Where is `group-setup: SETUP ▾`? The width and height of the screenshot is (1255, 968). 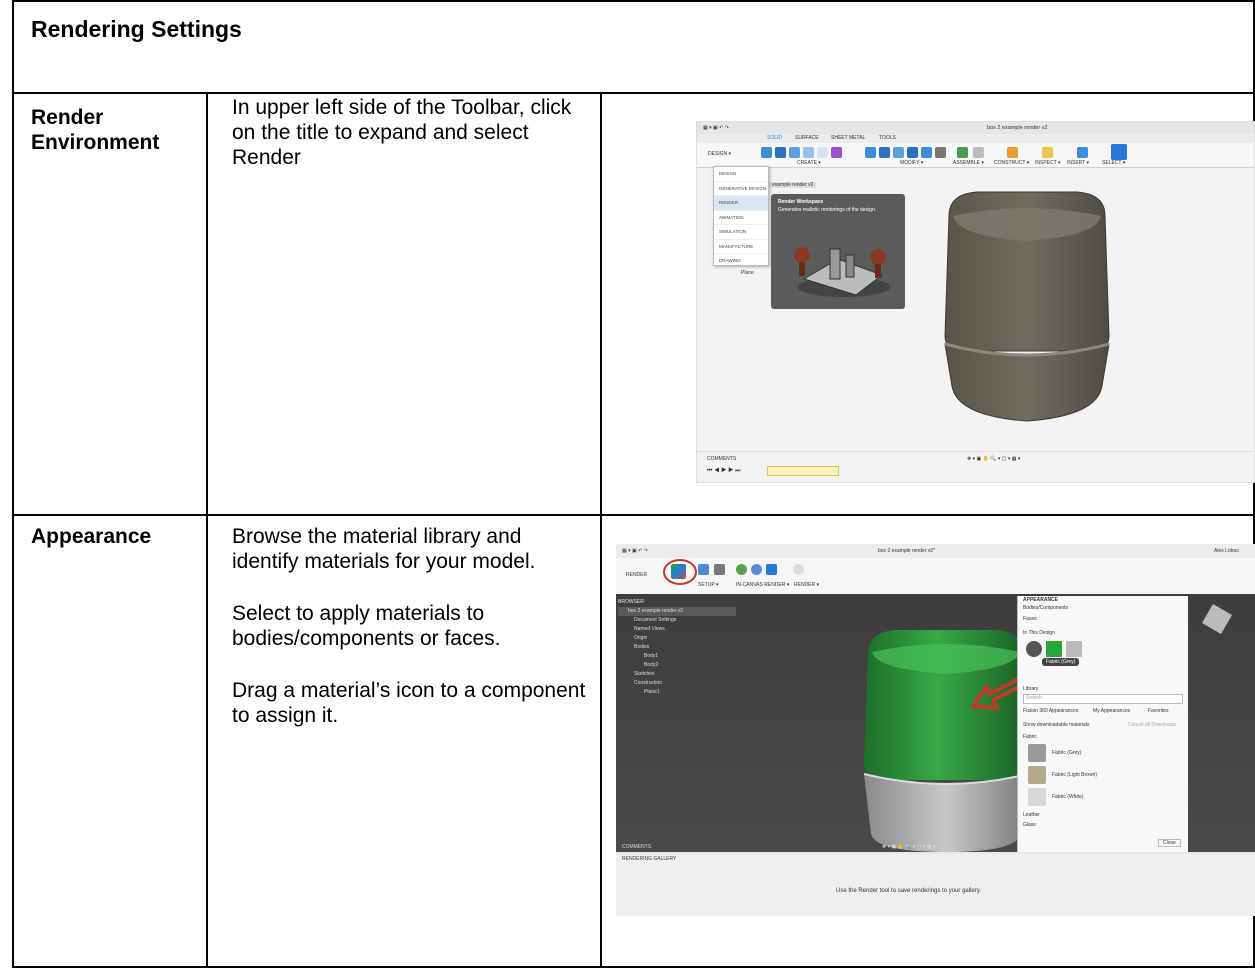 group-setup: SETUP ▾ is located at coordinates (708, 585).